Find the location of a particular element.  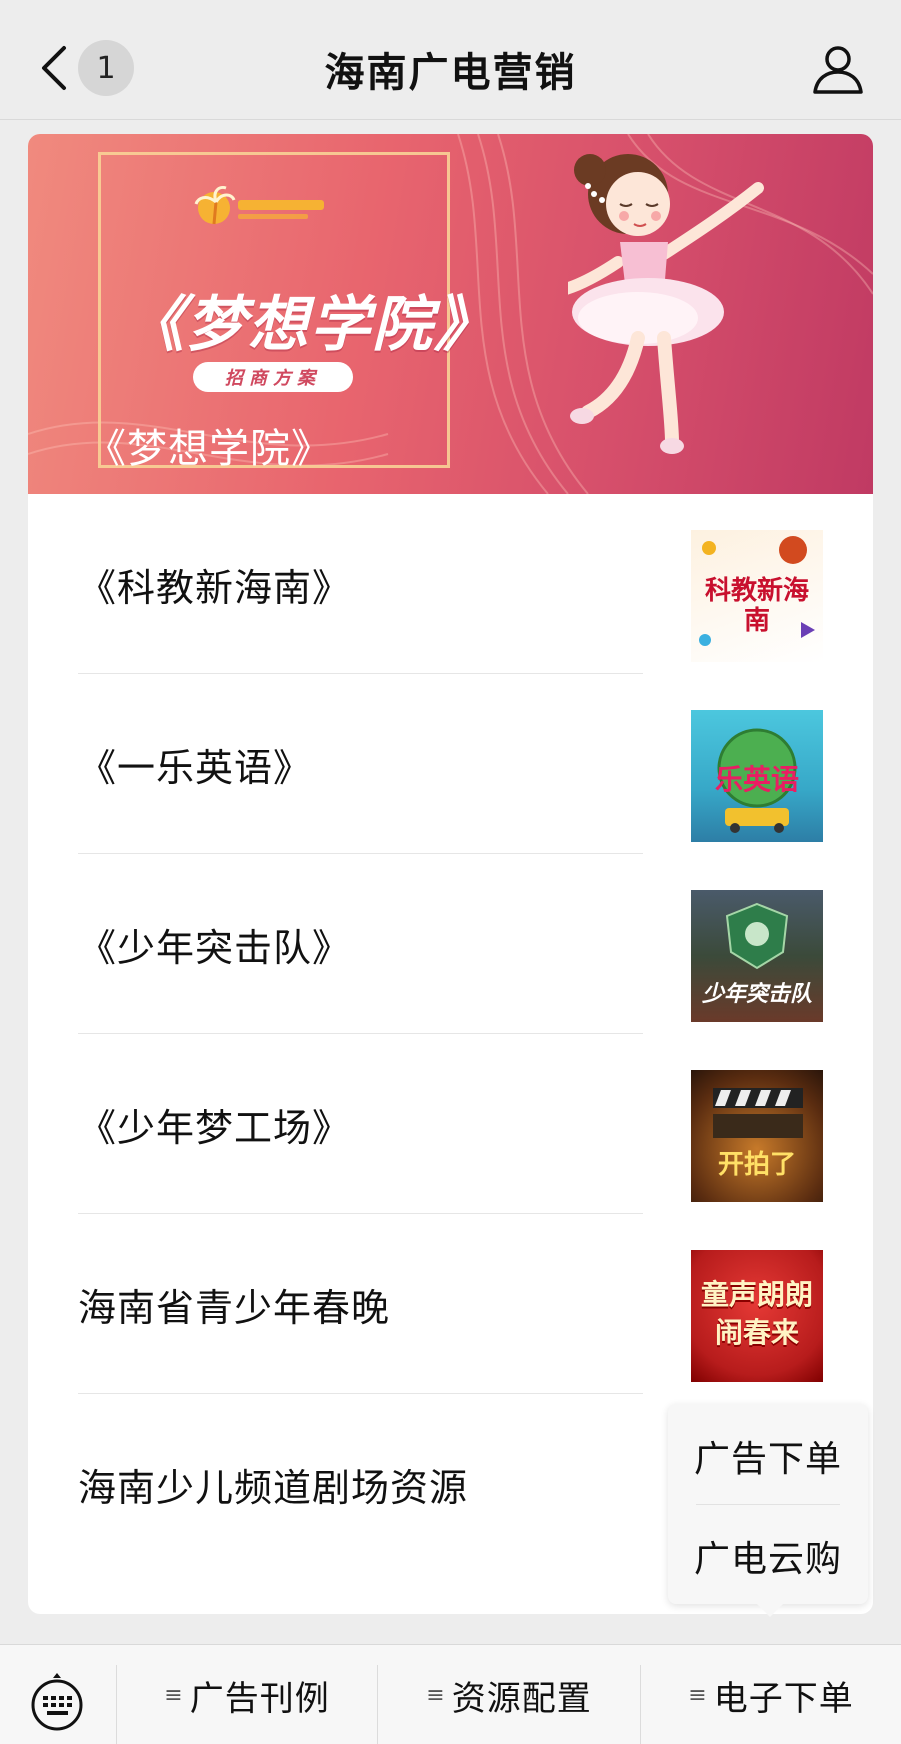

thumbnail-text: 童声朗朗闹春来 is located at coordinates (756, 1313).